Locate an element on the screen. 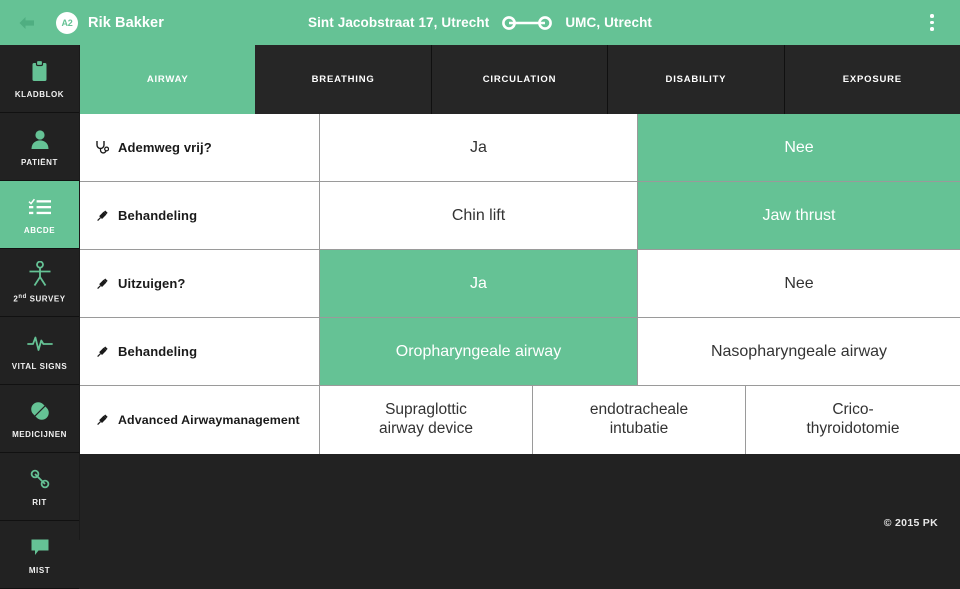 This screenshot has height=589, width=960. row-label-cell: Uitzuigen? is located at coordinates (200, 283).